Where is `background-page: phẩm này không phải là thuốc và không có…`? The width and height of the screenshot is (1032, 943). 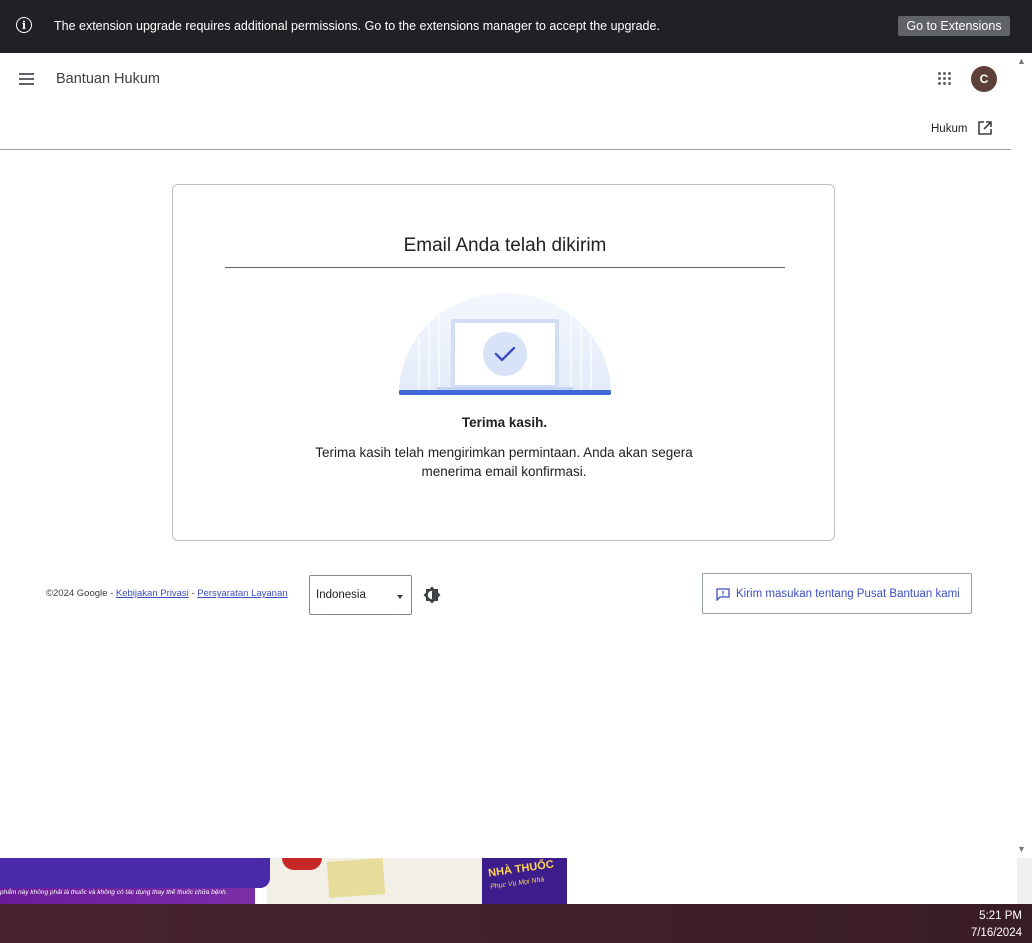
background-page: phẩm này không phải là thuốc và không có… is located at coordinates (516, 881).